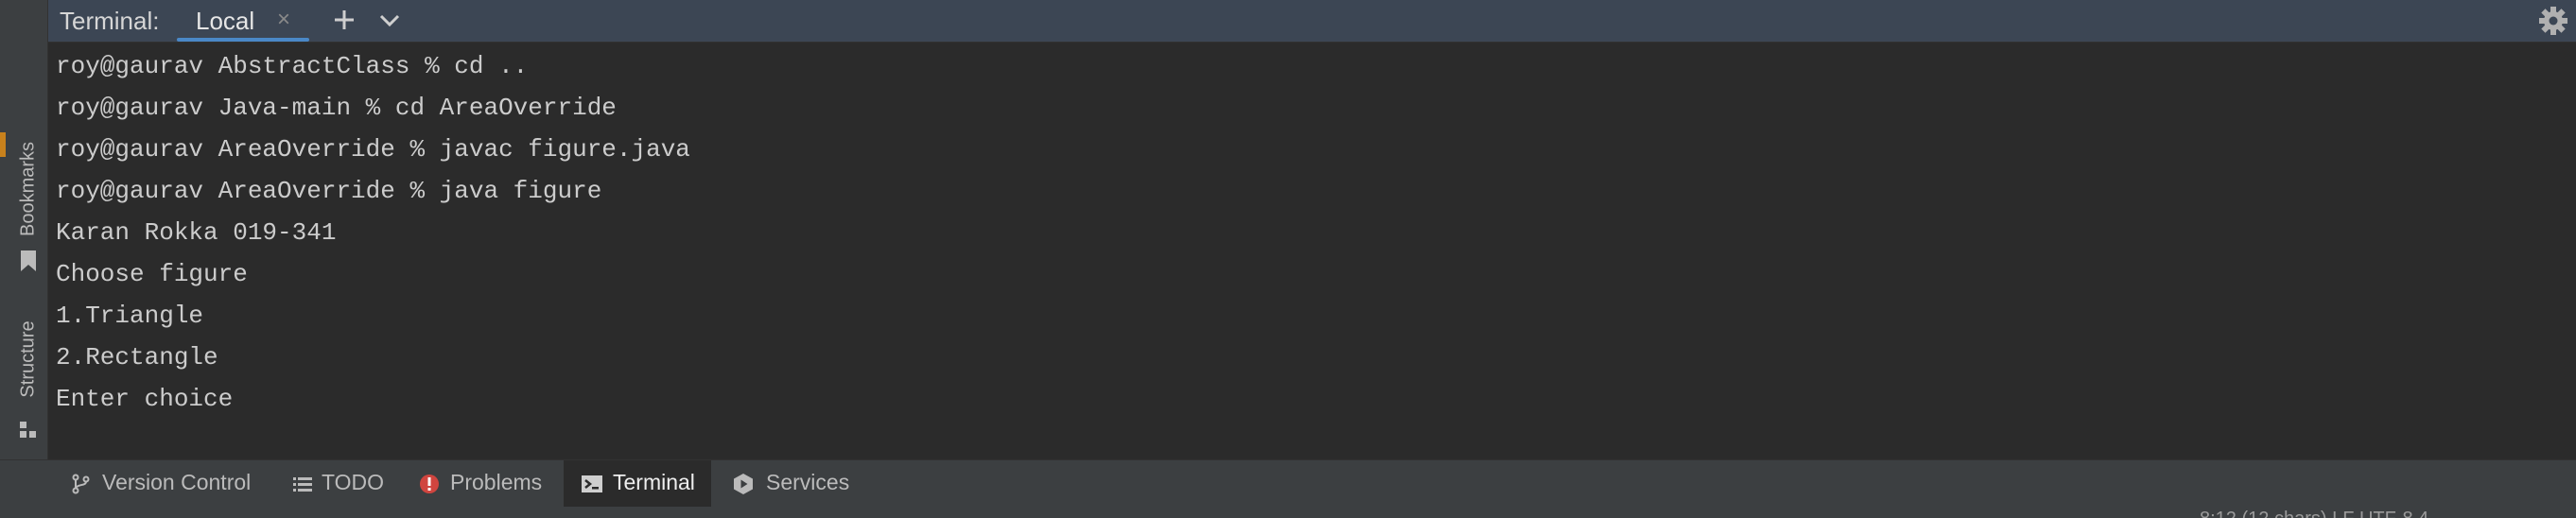  I want to click on structure-icon, so click(28, 430).